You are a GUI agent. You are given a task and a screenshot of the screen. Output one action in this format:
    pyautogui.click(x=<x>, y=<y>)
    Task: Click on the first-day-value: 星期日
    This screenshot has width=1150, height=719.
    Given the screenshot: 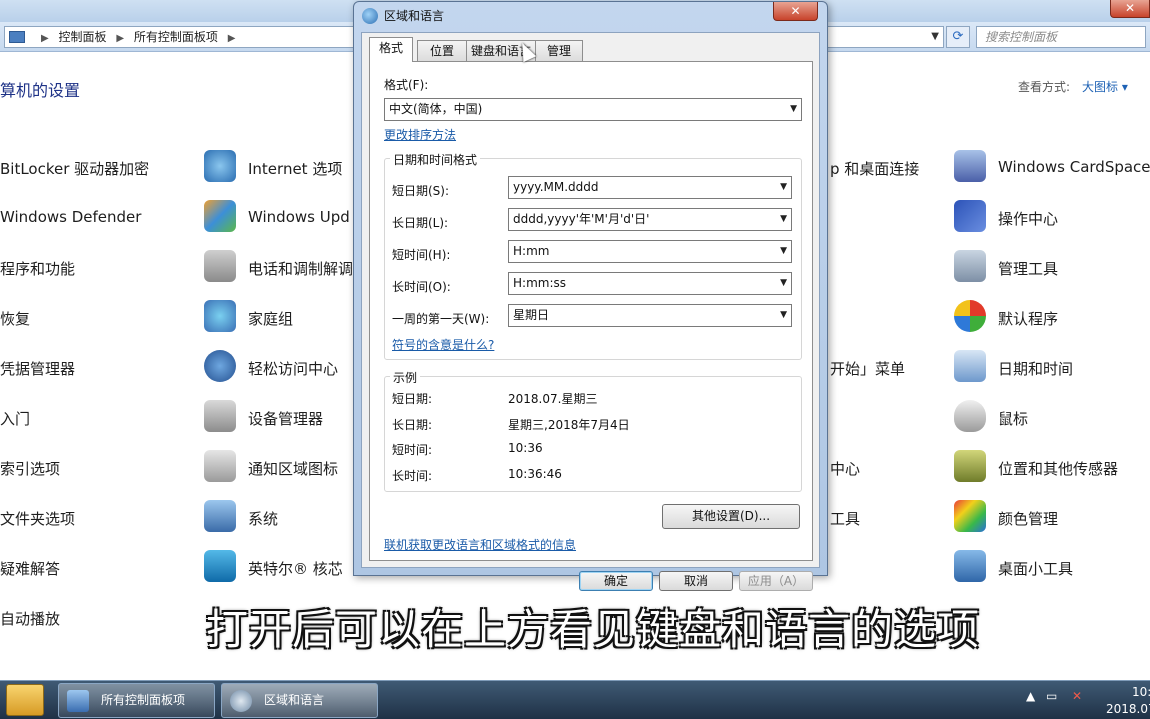 What is the action you would take?
    pyautogui.click(x=531, y=315)
    